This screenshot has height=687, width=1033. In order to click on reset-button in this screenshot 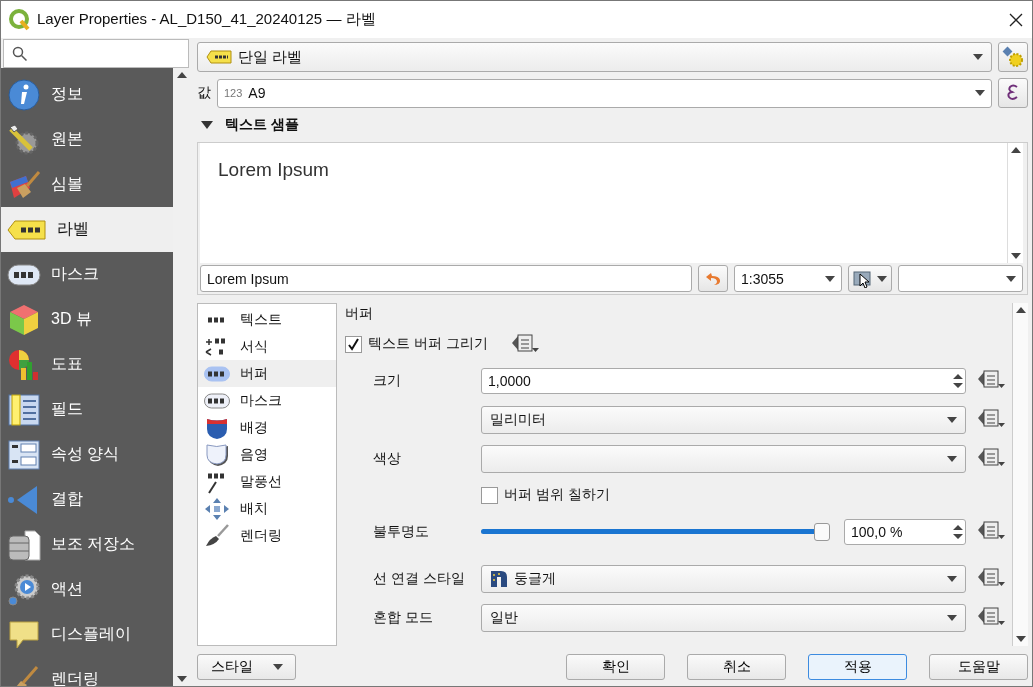, I will do `click(713, 278)`.